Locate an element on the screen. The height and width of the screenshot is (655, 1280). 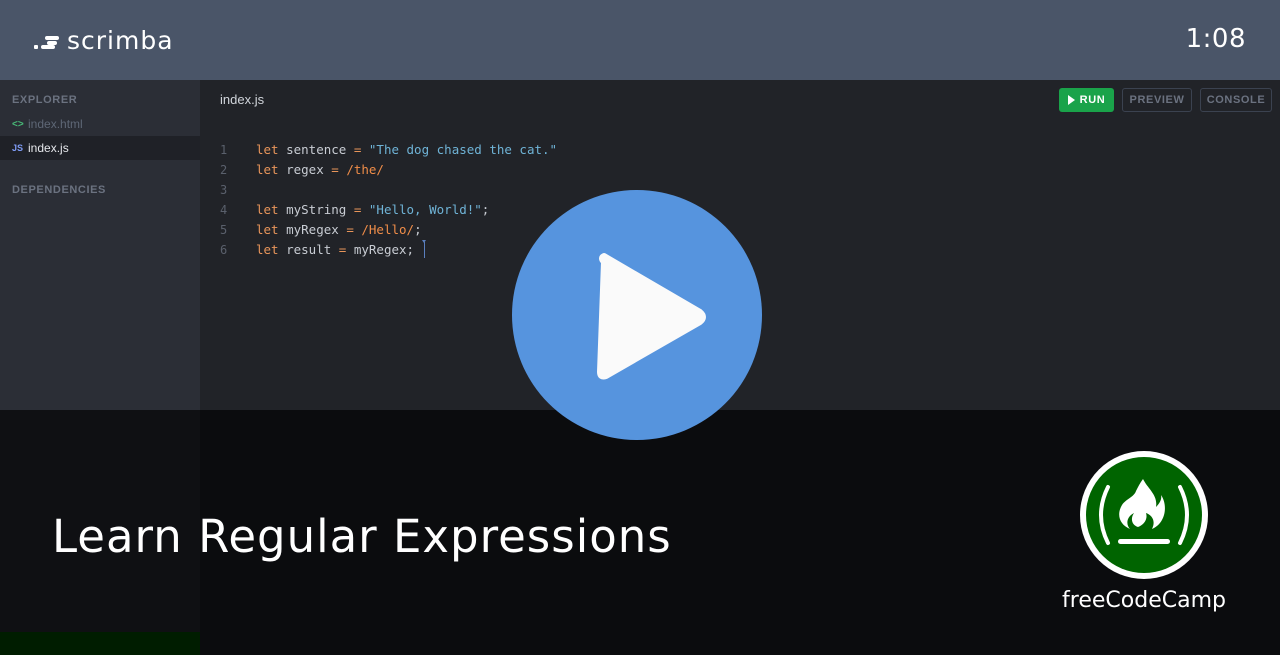
scrimba-logo: scrimba is located at coordinates (104, 40).